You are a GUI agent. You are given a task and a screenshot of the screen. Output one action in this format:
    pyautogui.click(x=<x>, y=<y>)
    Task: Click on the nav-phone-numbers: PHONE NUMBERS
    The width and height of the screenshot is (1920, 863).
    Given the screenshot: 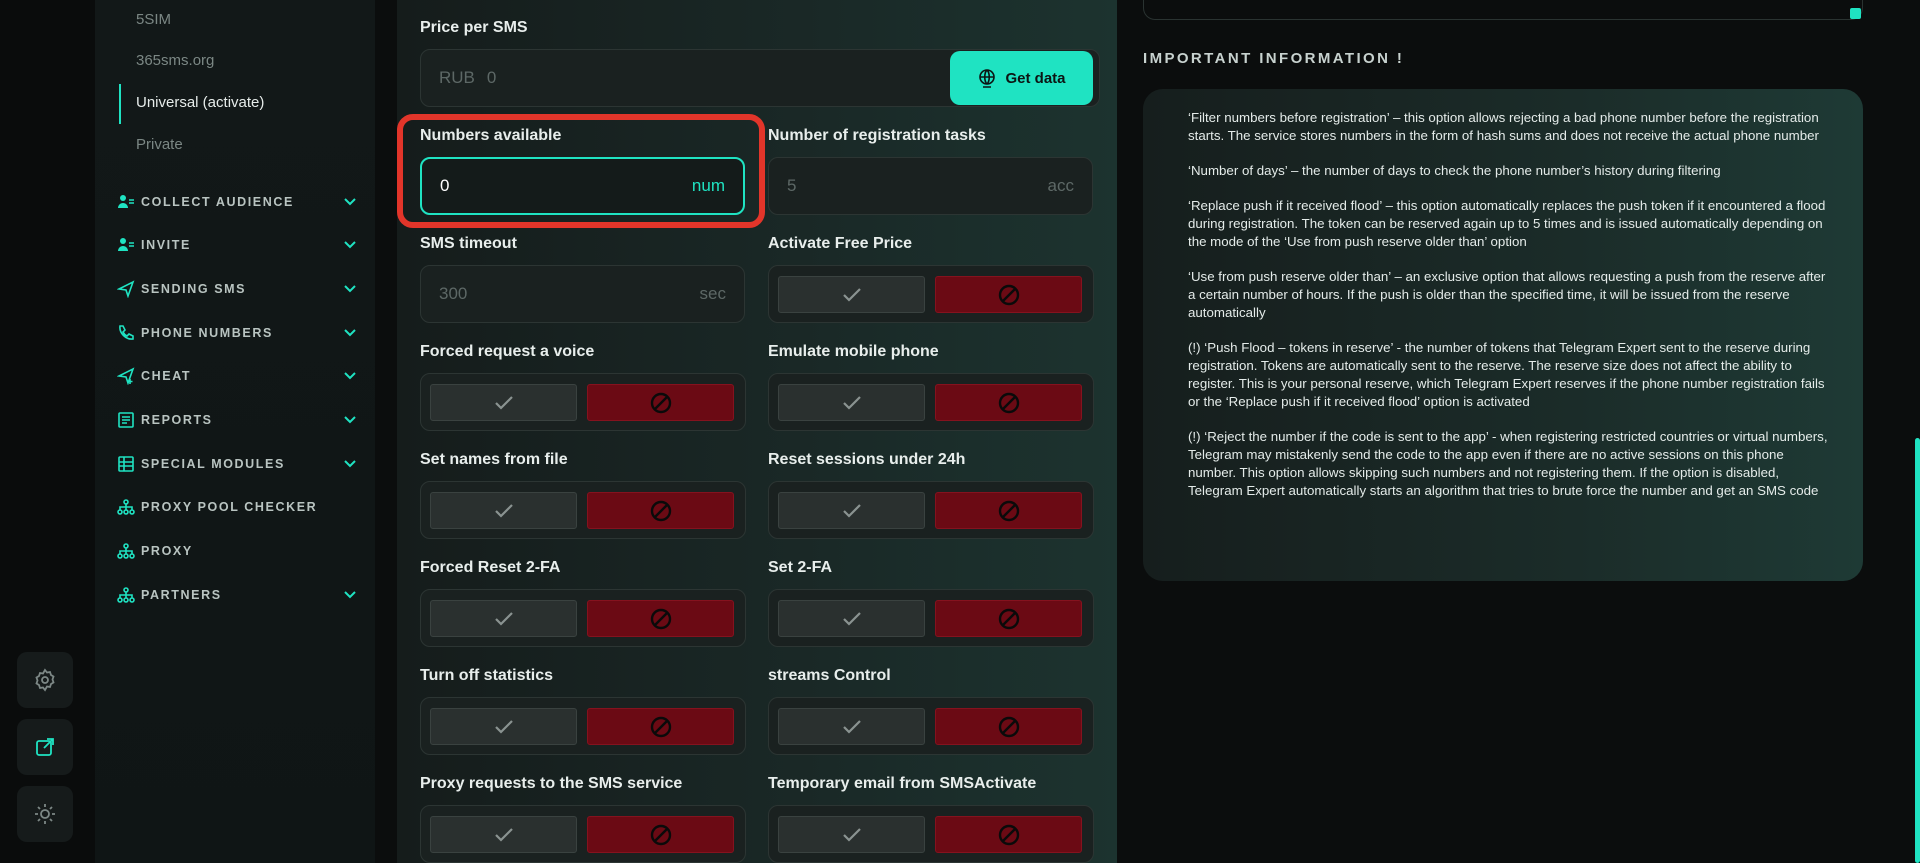 What is the action you would take?
    pyautogui.click(x=237, y=333)
    